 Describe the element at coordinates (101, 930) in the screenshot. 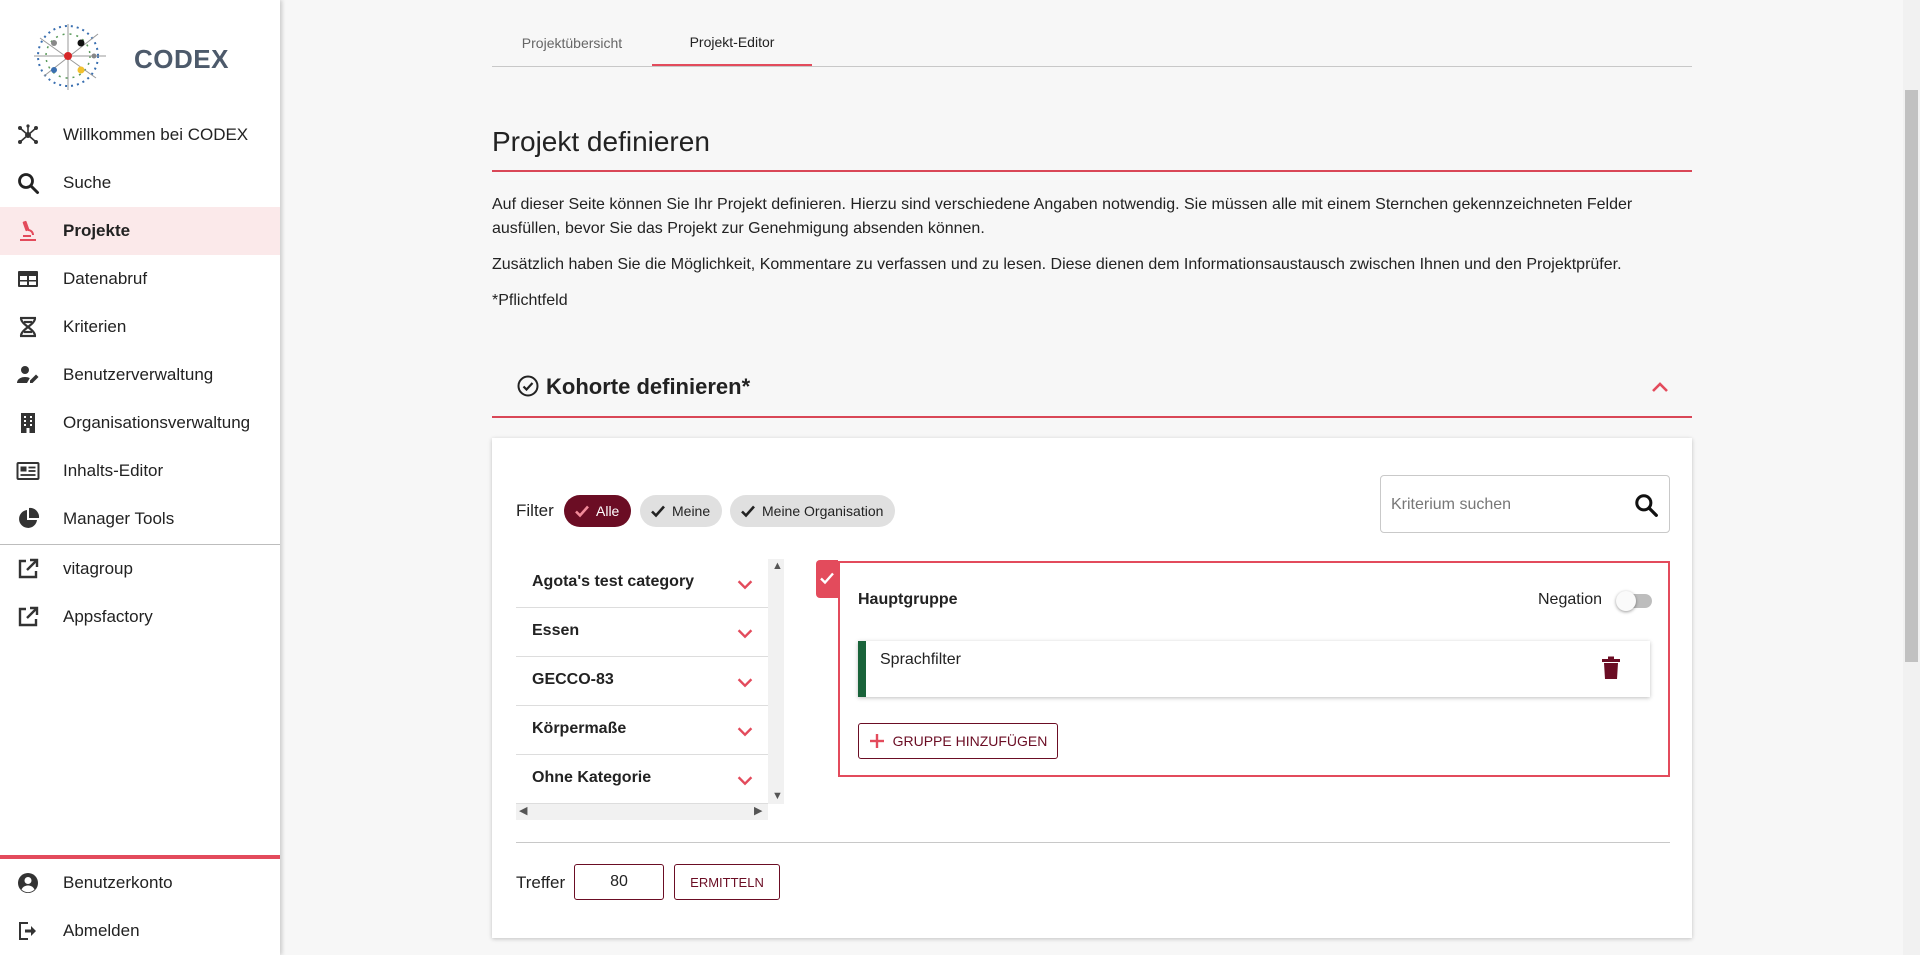

I see `nav-label: Abmelden` at that location.